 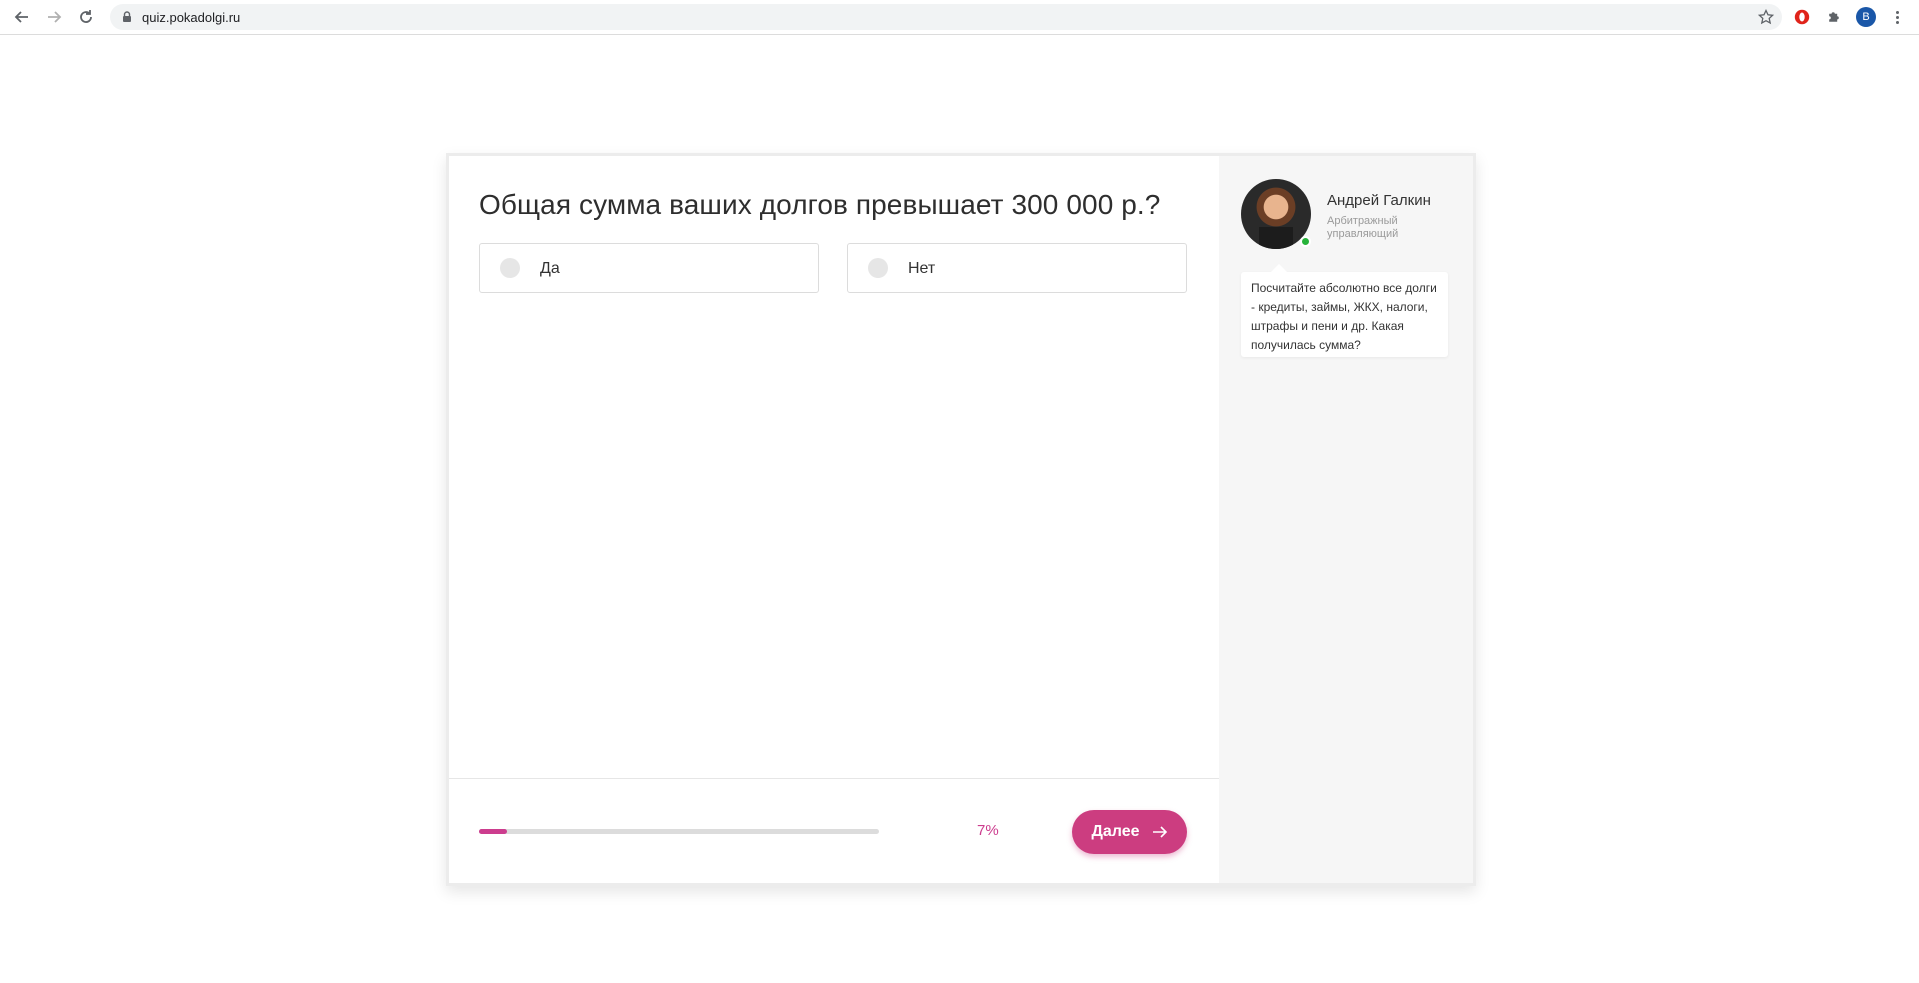 What do you see at coordinates (1115, 831) in the screenshot?
I see `next-button-label: Далее` at bounding box center [1115, 831].